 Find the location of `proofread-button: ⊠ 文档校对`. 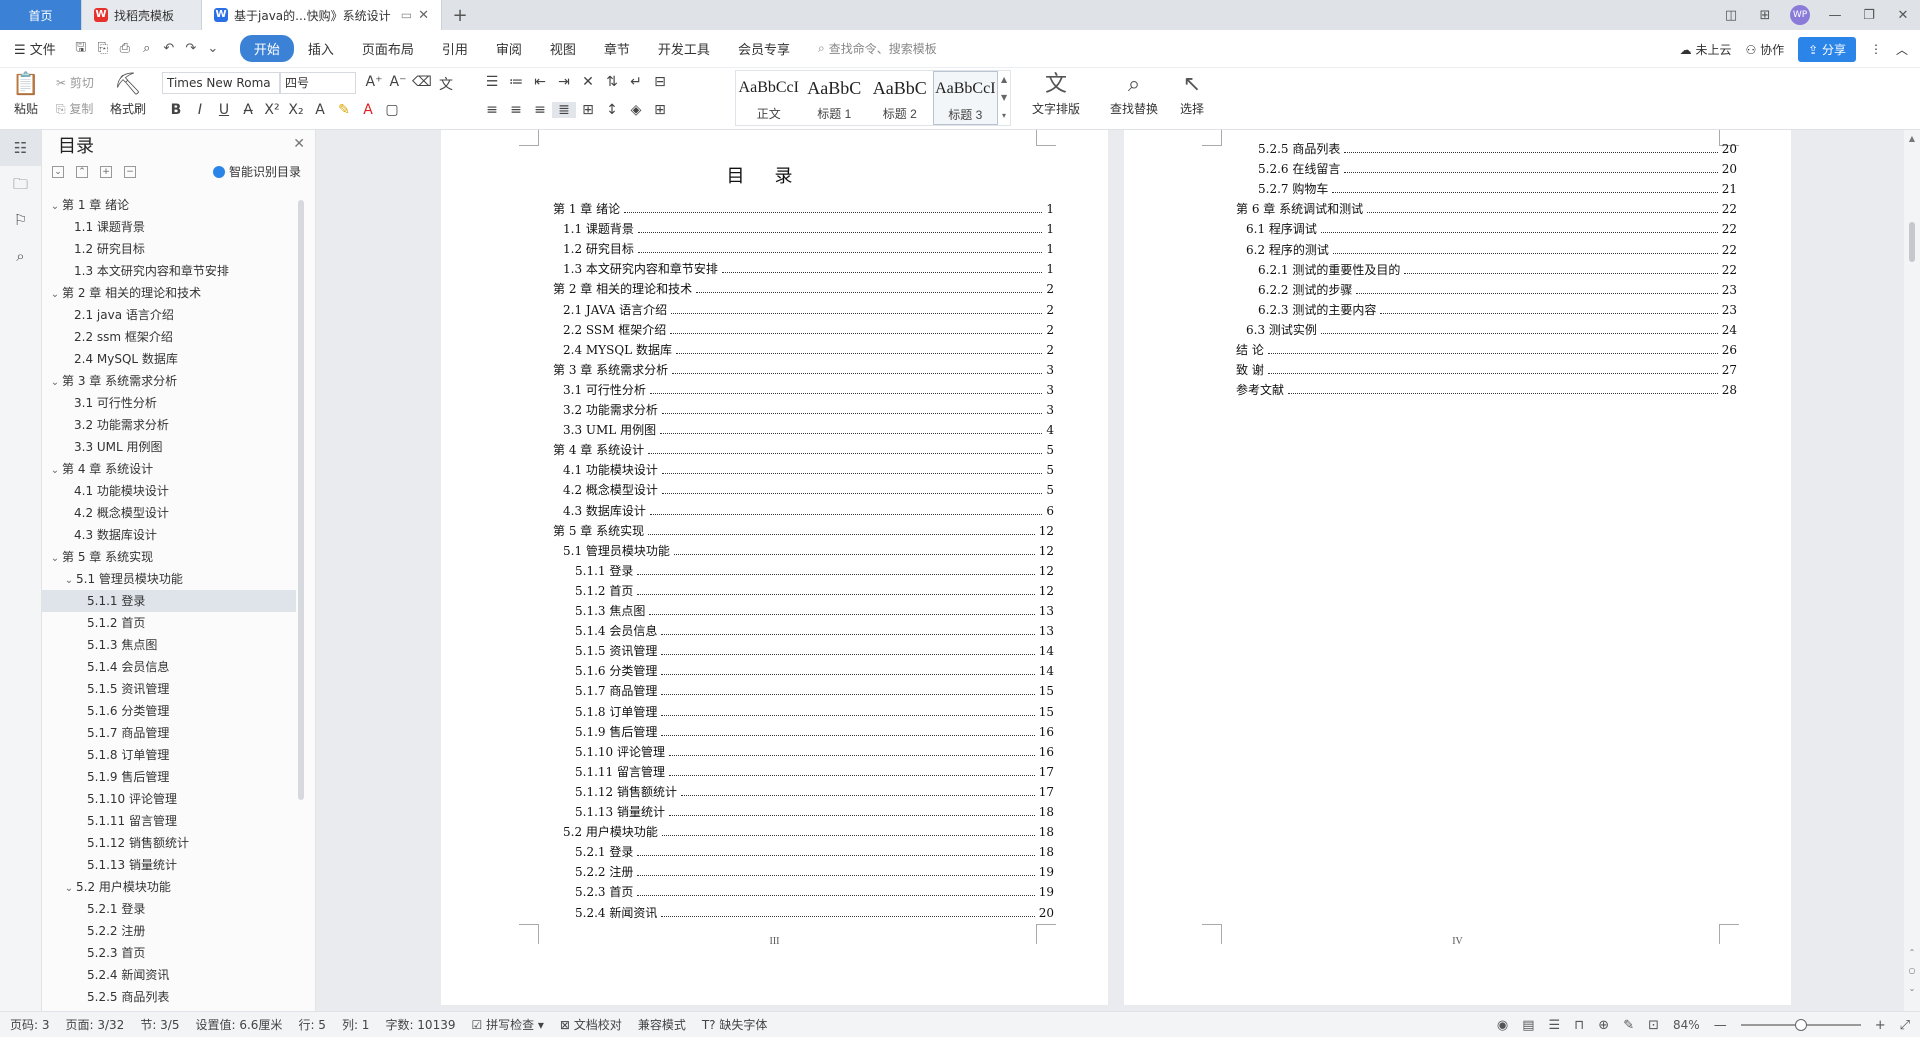

proofread-button: ⊠ 文档校对 is located at coordinates (591, 1024).